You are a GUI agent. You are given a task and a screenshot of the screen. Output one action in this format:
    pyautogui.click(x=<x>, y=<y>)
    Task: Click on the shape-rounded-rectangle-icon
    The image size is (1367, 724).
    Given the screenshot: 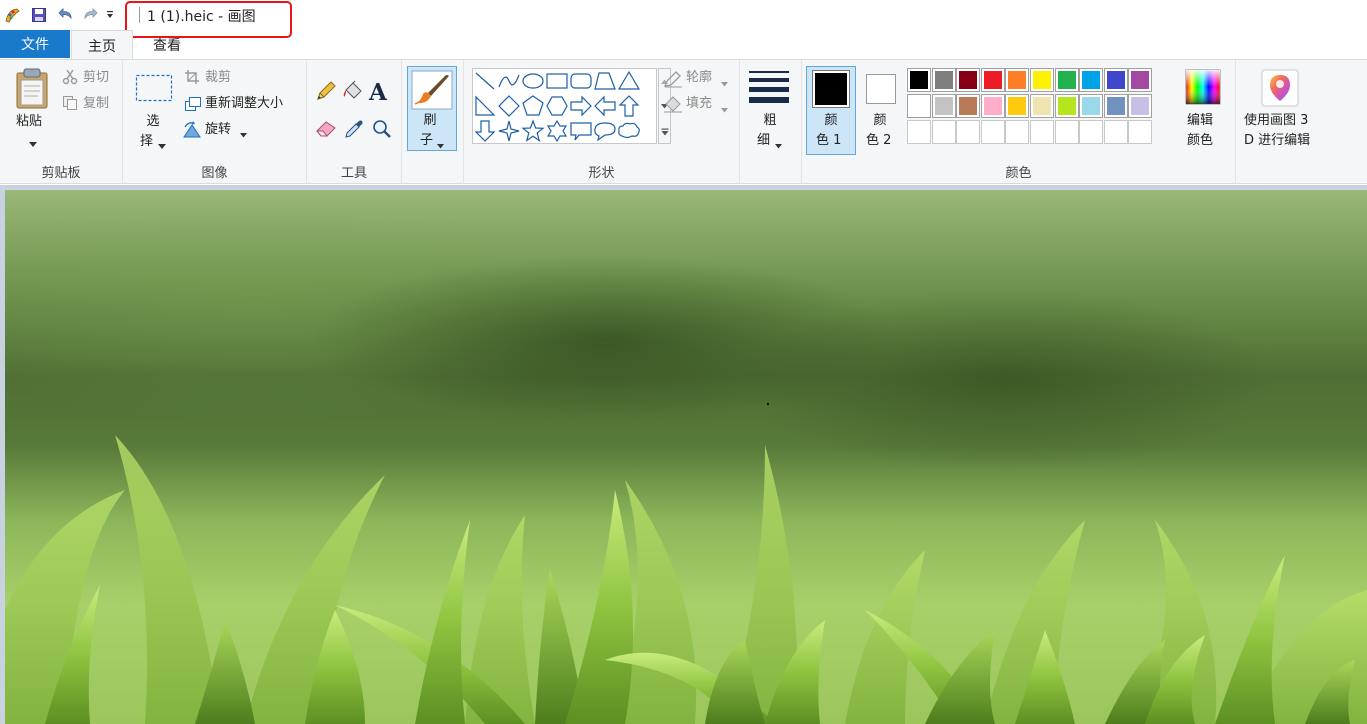 What is the action you would take?
    pyautogui.click(x=581, y=81)
    